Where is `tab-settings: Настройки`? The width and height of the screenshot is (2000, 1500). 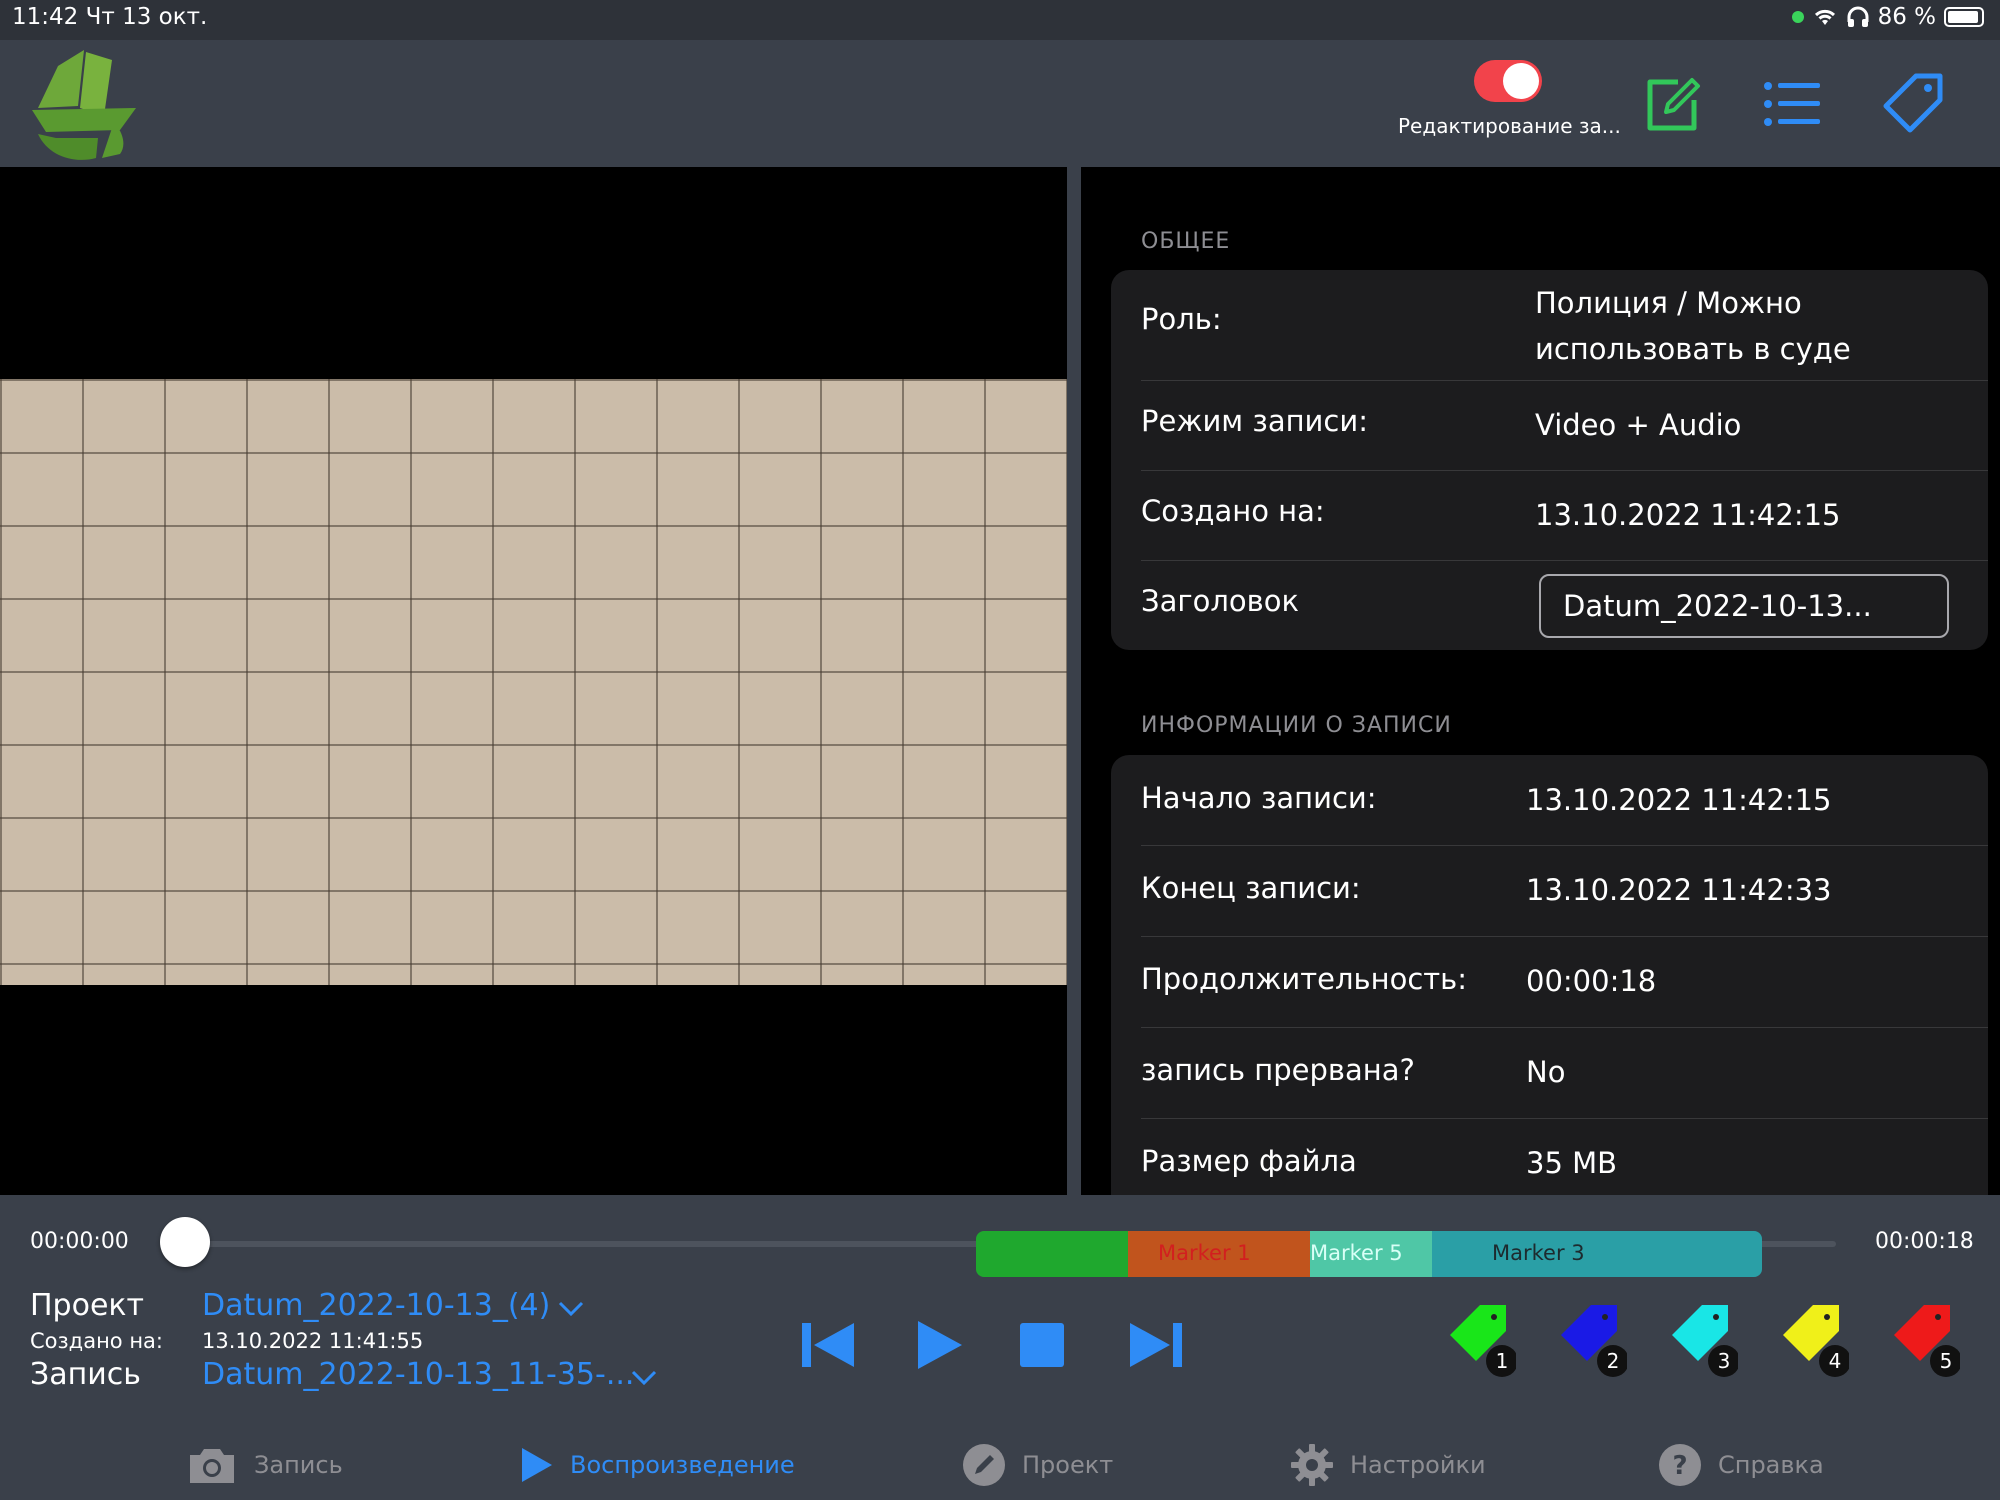
tab-settings: Настройки is located at coordinates (1388, 1465).